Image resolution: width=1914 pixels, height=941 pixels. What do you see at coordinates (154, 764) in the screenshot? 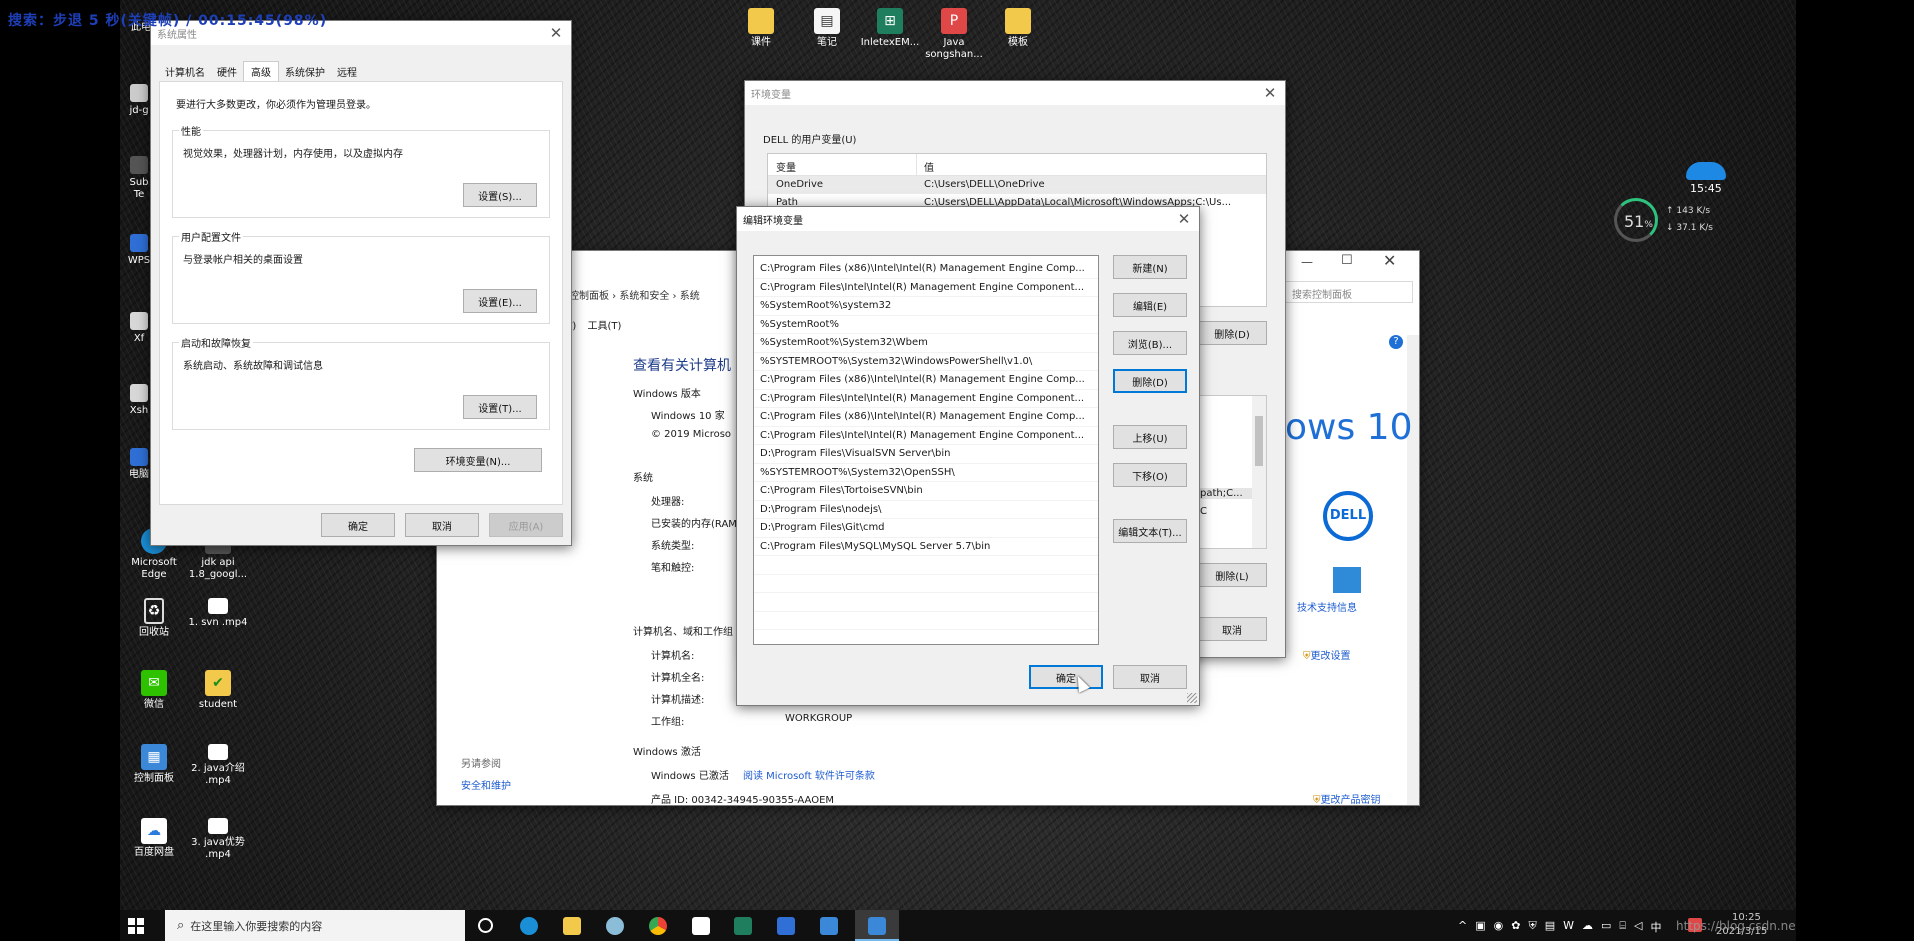
I see `desktop-icon-control-panel: ▦ 控制面板` at bounding box center [154, 764].